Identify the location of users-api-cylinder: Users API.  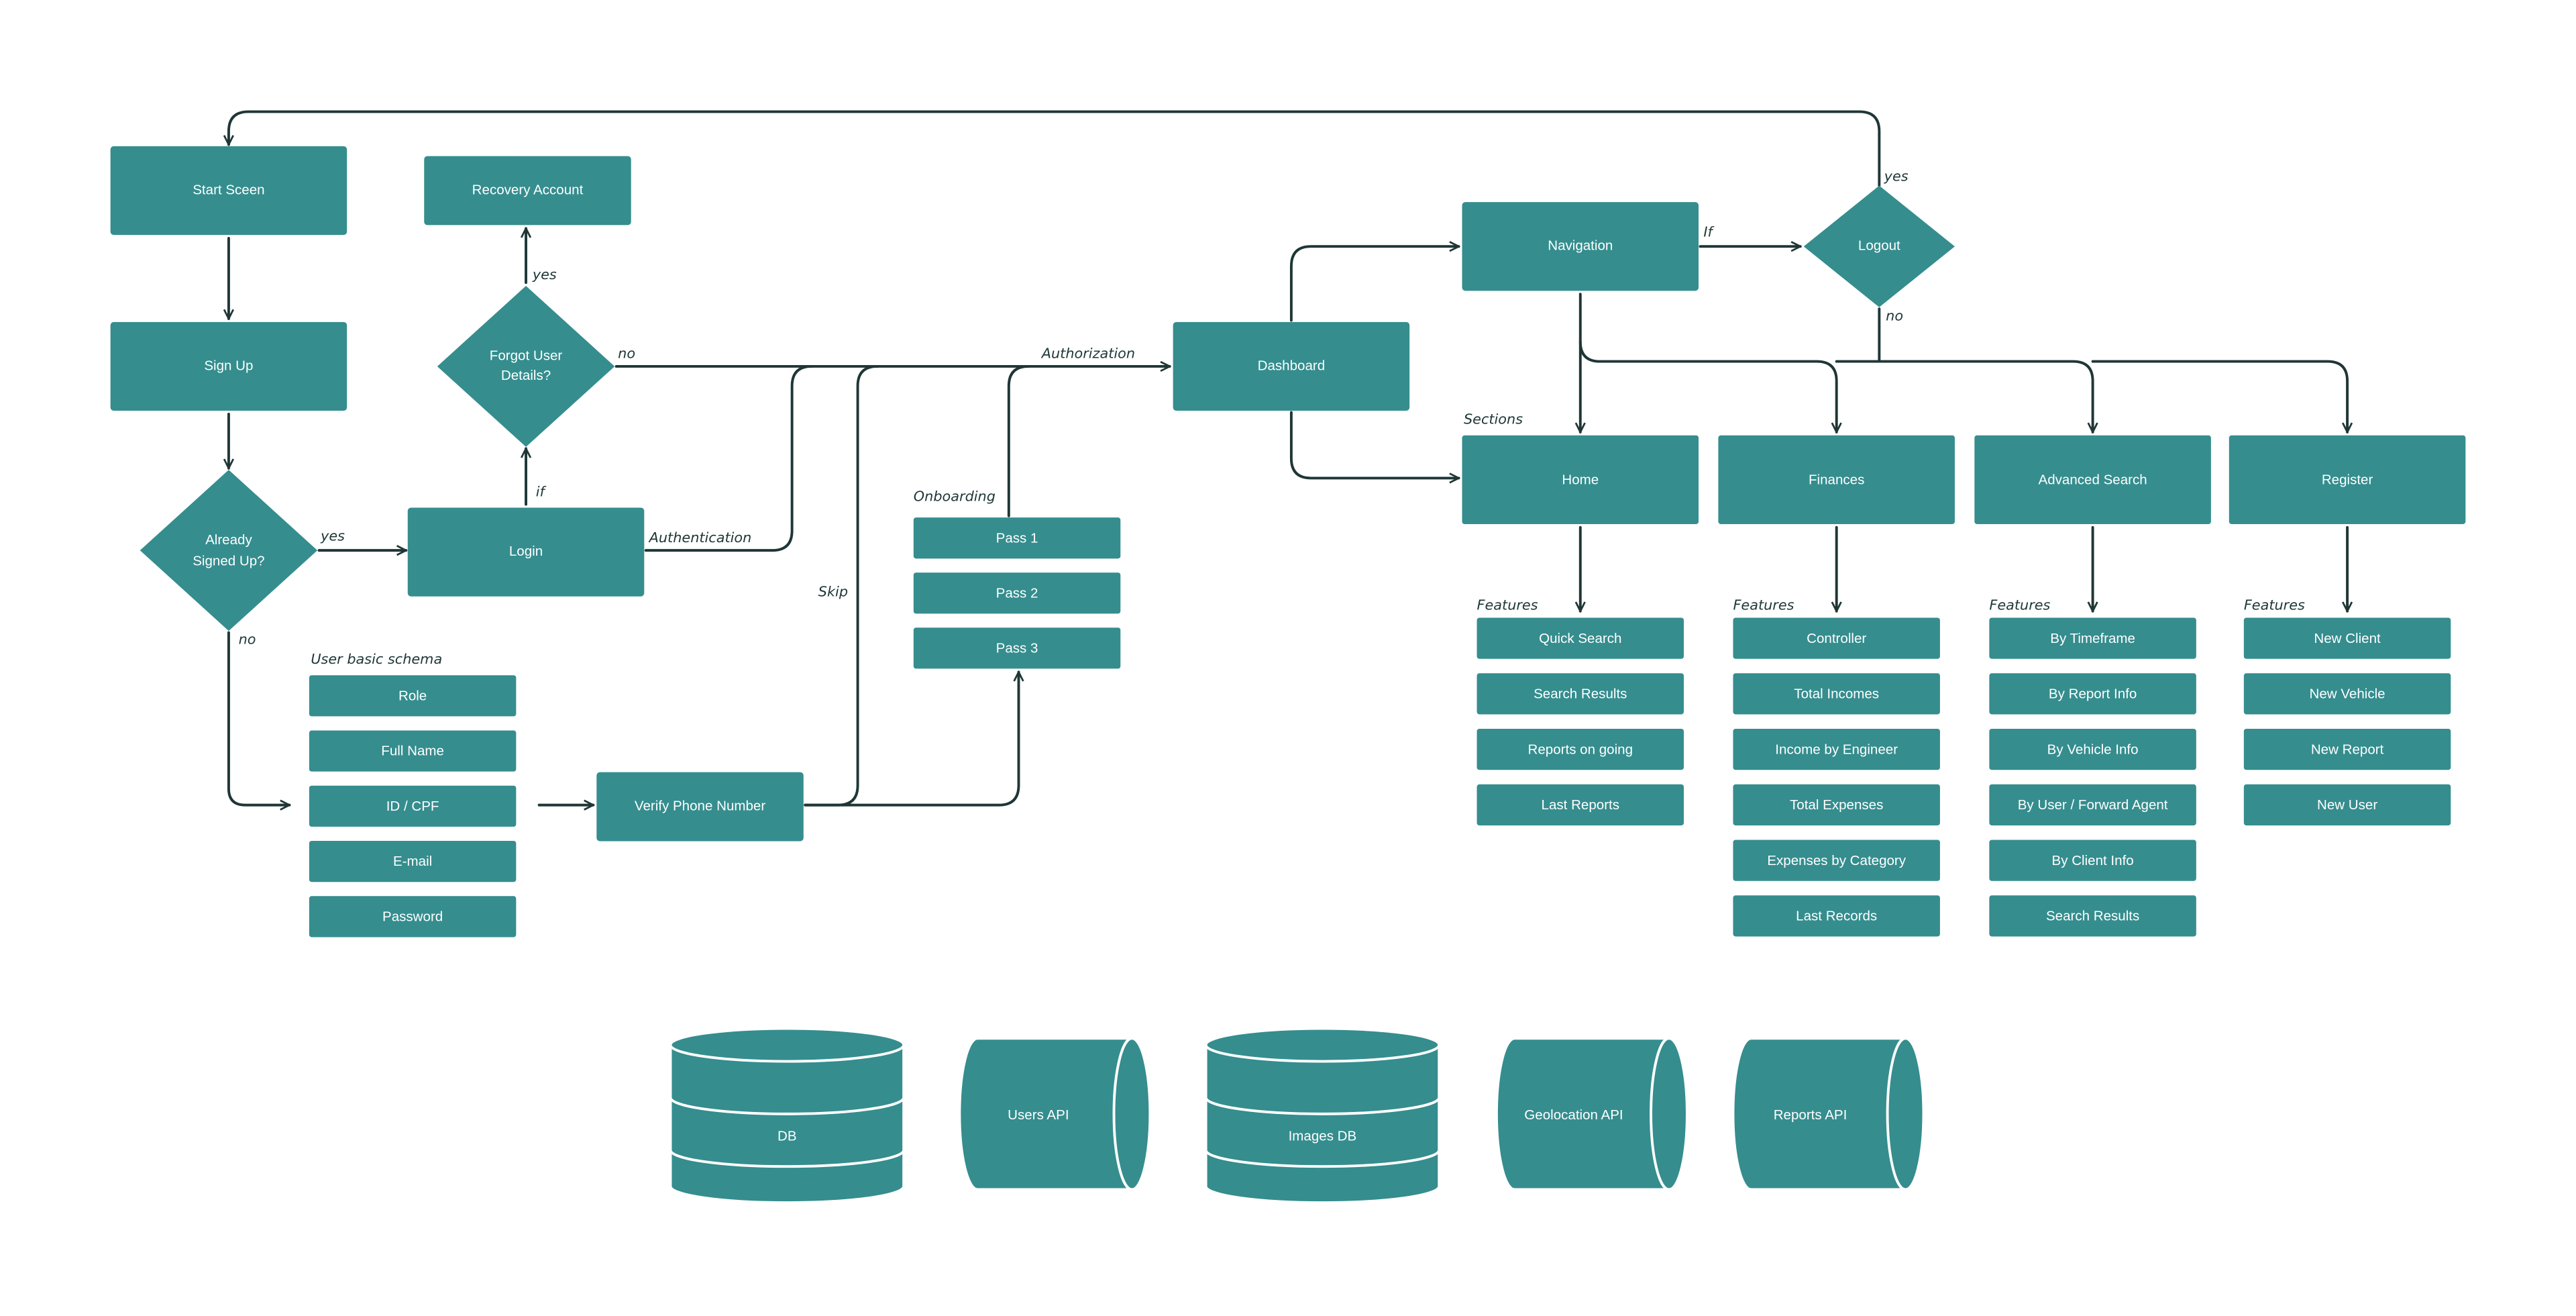
(1055, 1114).